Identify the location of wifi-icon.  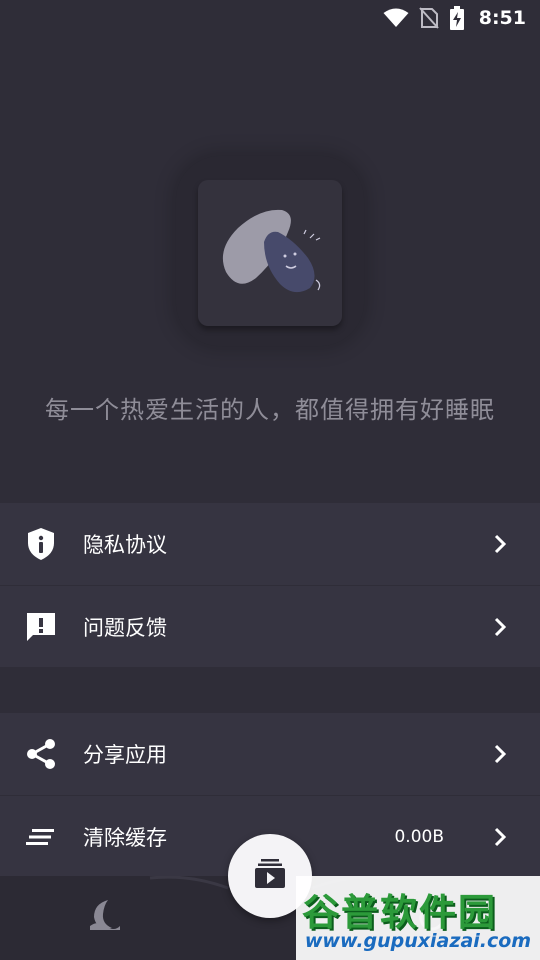
(396, 18).